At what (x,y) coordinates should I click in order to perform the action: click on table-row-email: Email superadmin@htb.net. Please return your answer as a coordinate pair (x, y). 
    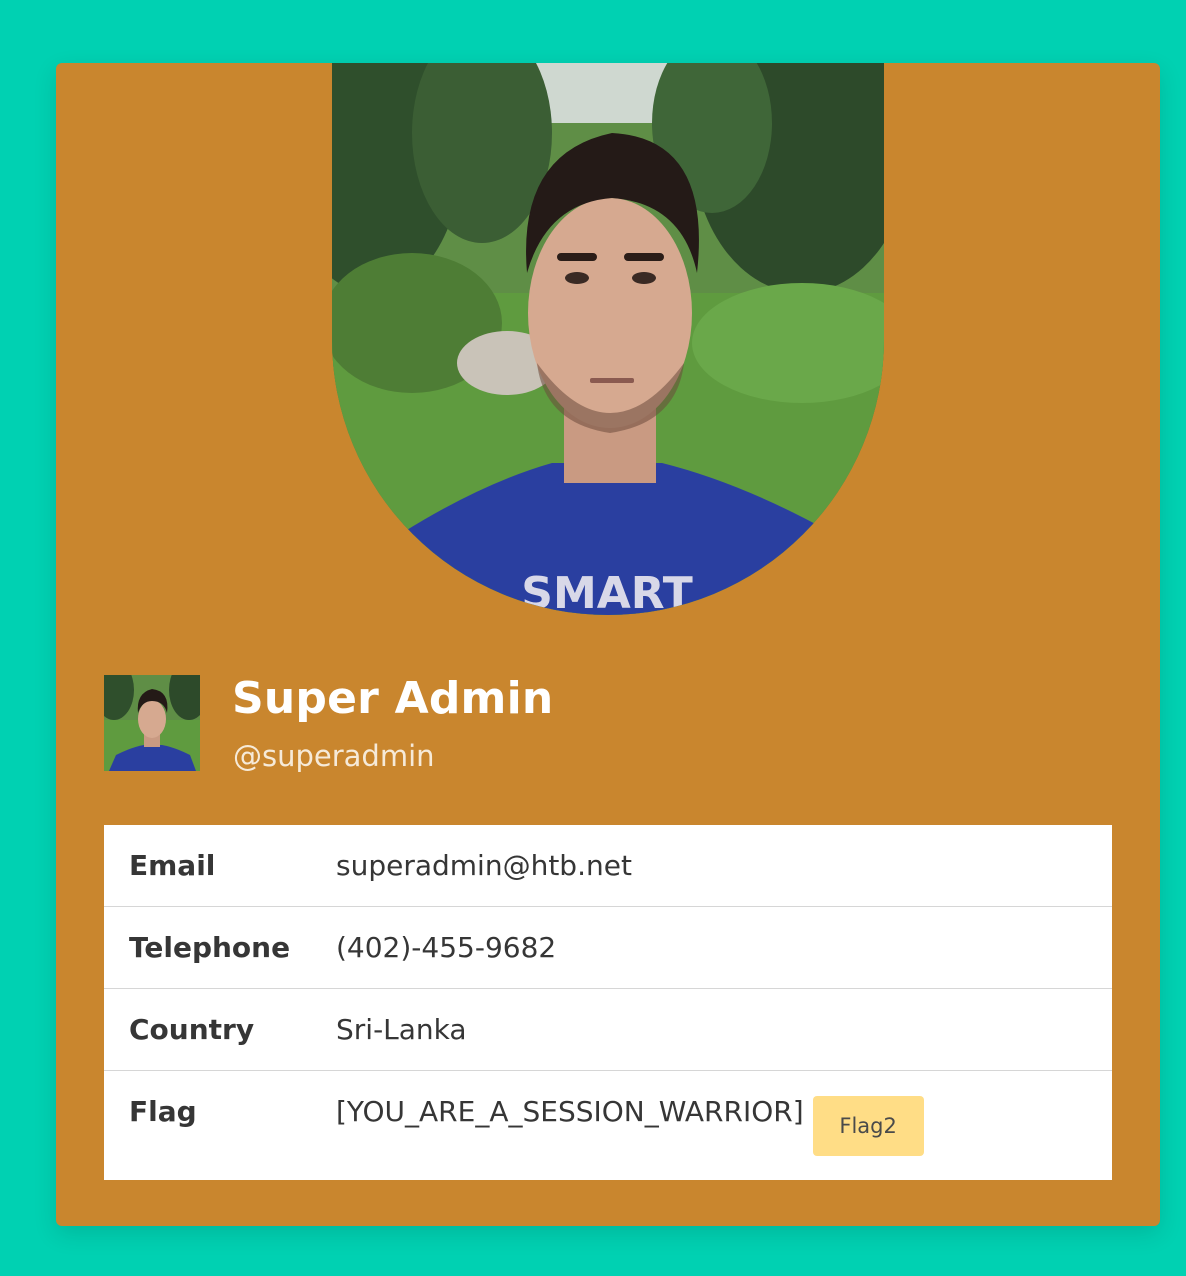
    Looking at the image, I should click on (608, 866).